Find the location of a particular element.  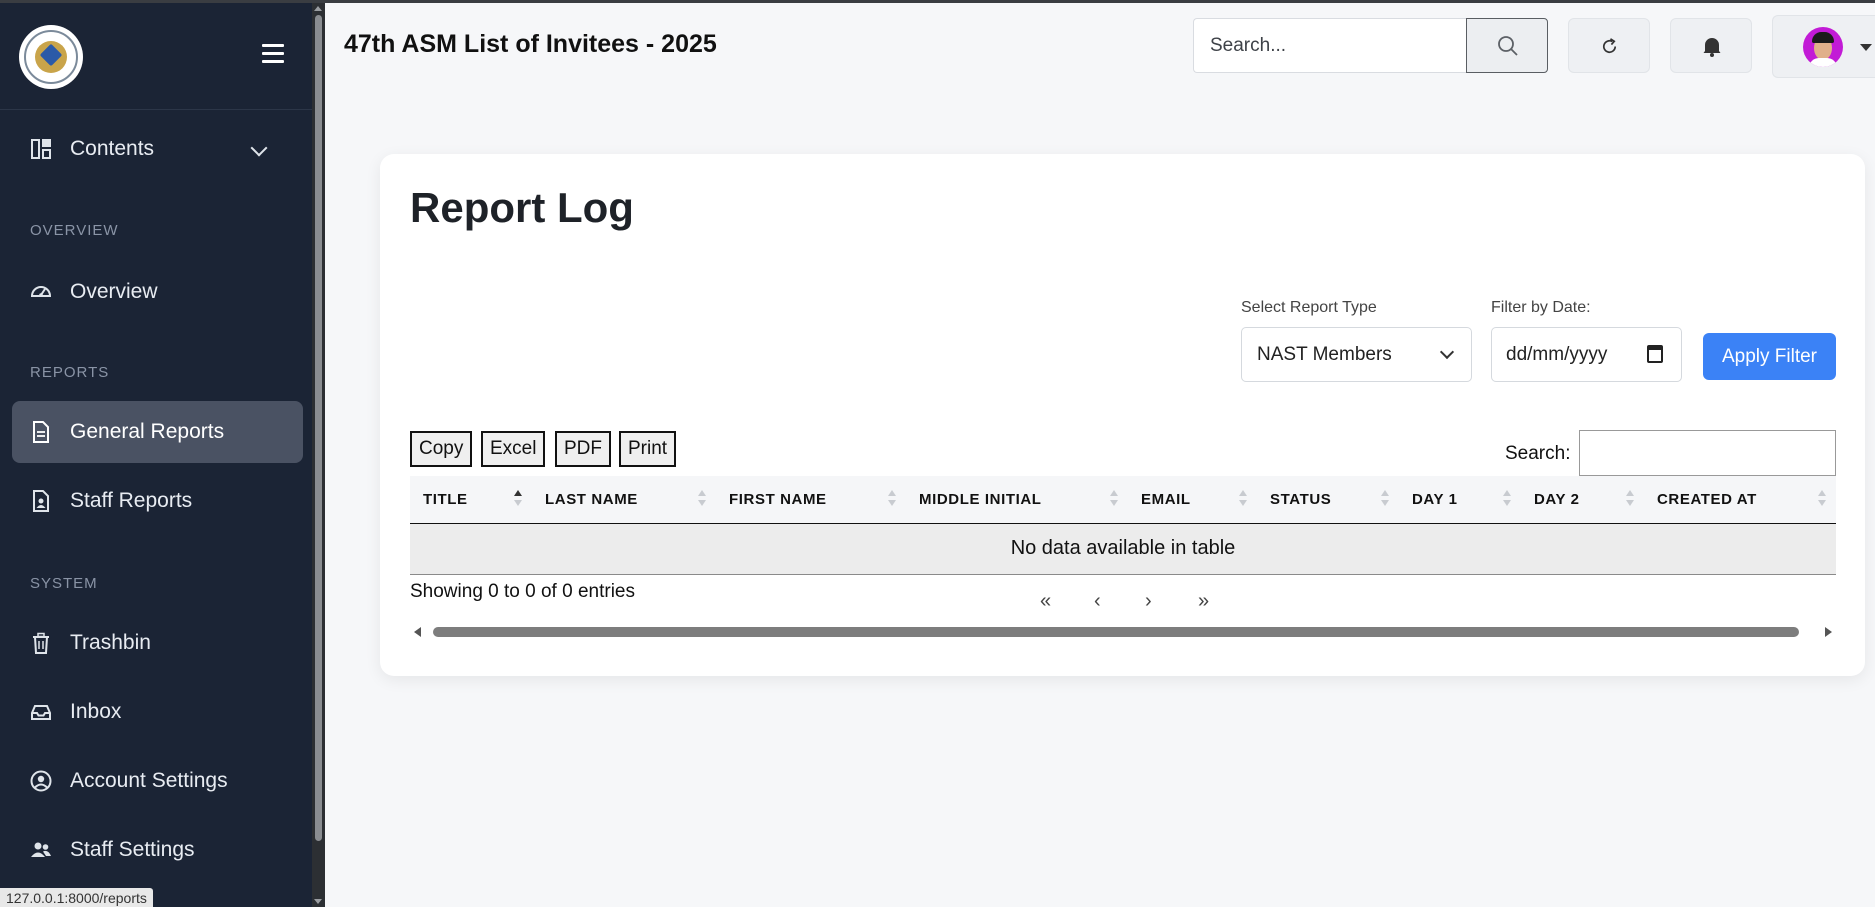

scroll-up-arrow-icon is located at coordinates (318, 8).